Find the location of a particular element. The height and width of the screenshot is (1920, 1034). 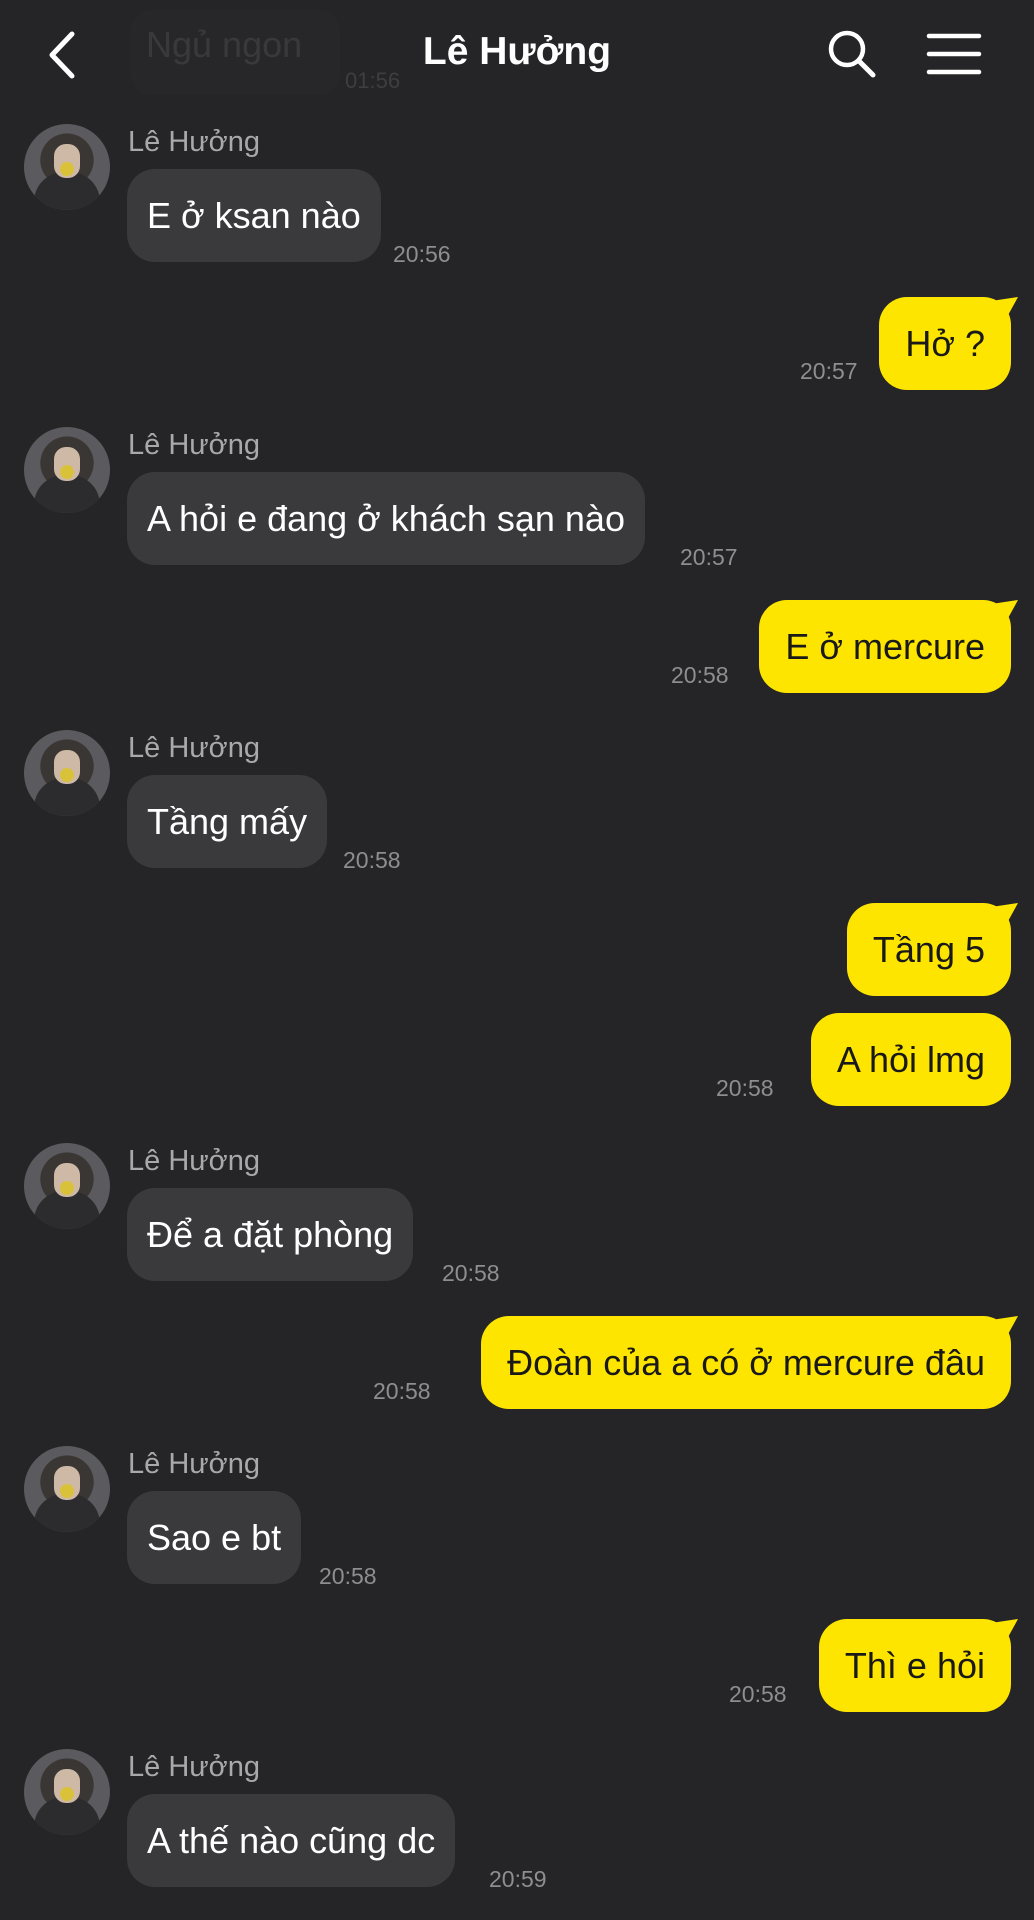

outgoing-message: Hở ? is located at coordinates (945, 343).